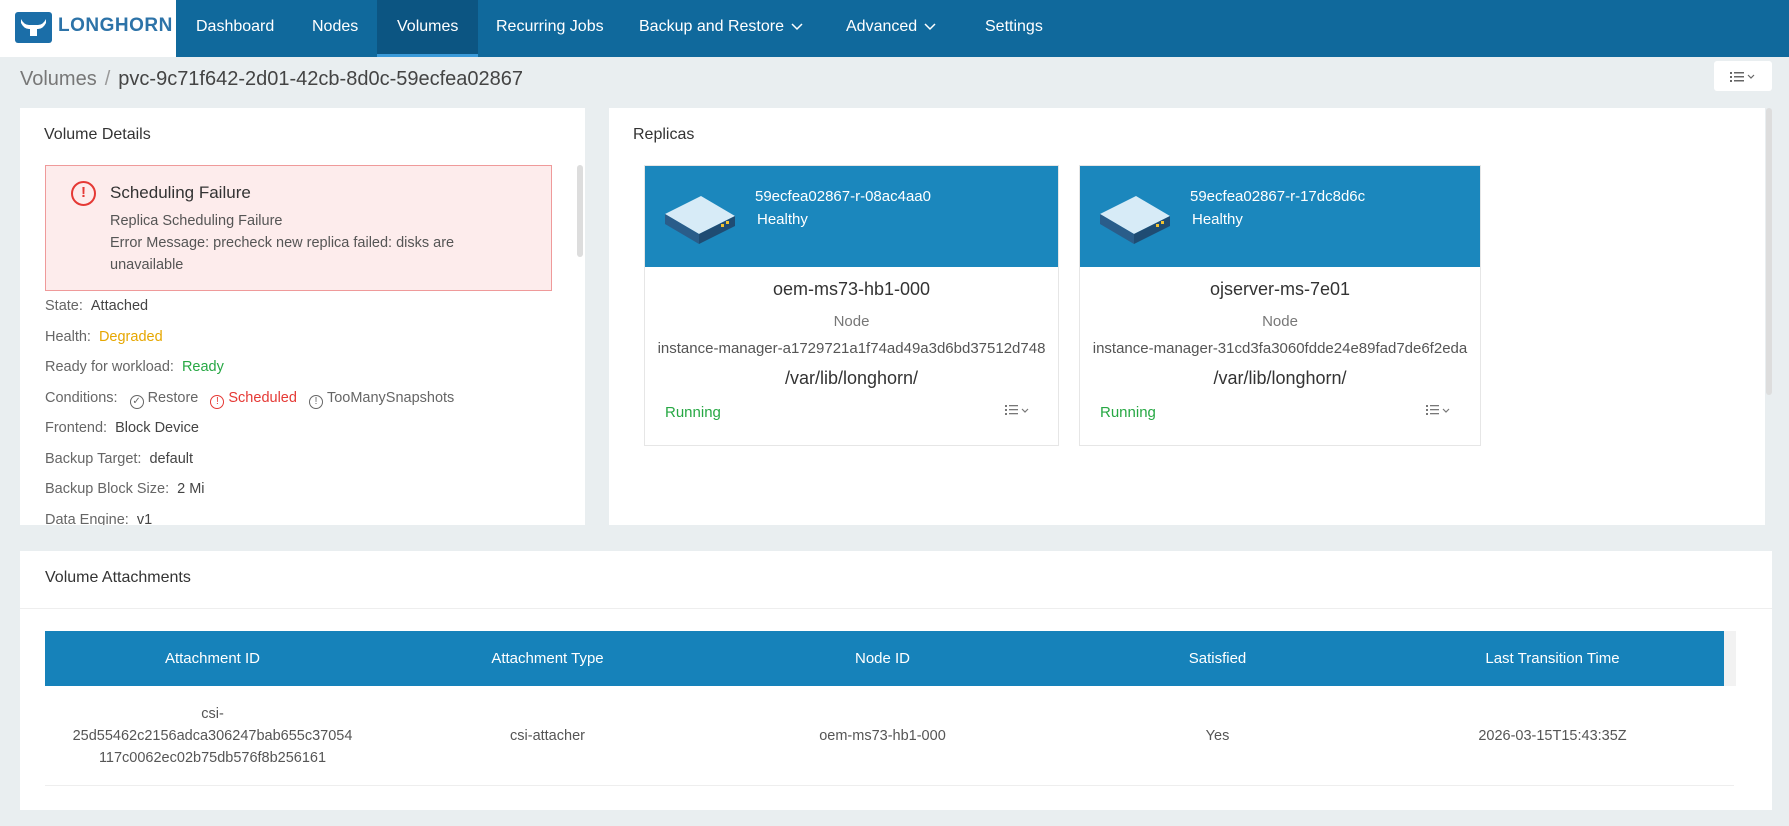  I want to click on table-header-scroll-gutter, so click(1730, 658).